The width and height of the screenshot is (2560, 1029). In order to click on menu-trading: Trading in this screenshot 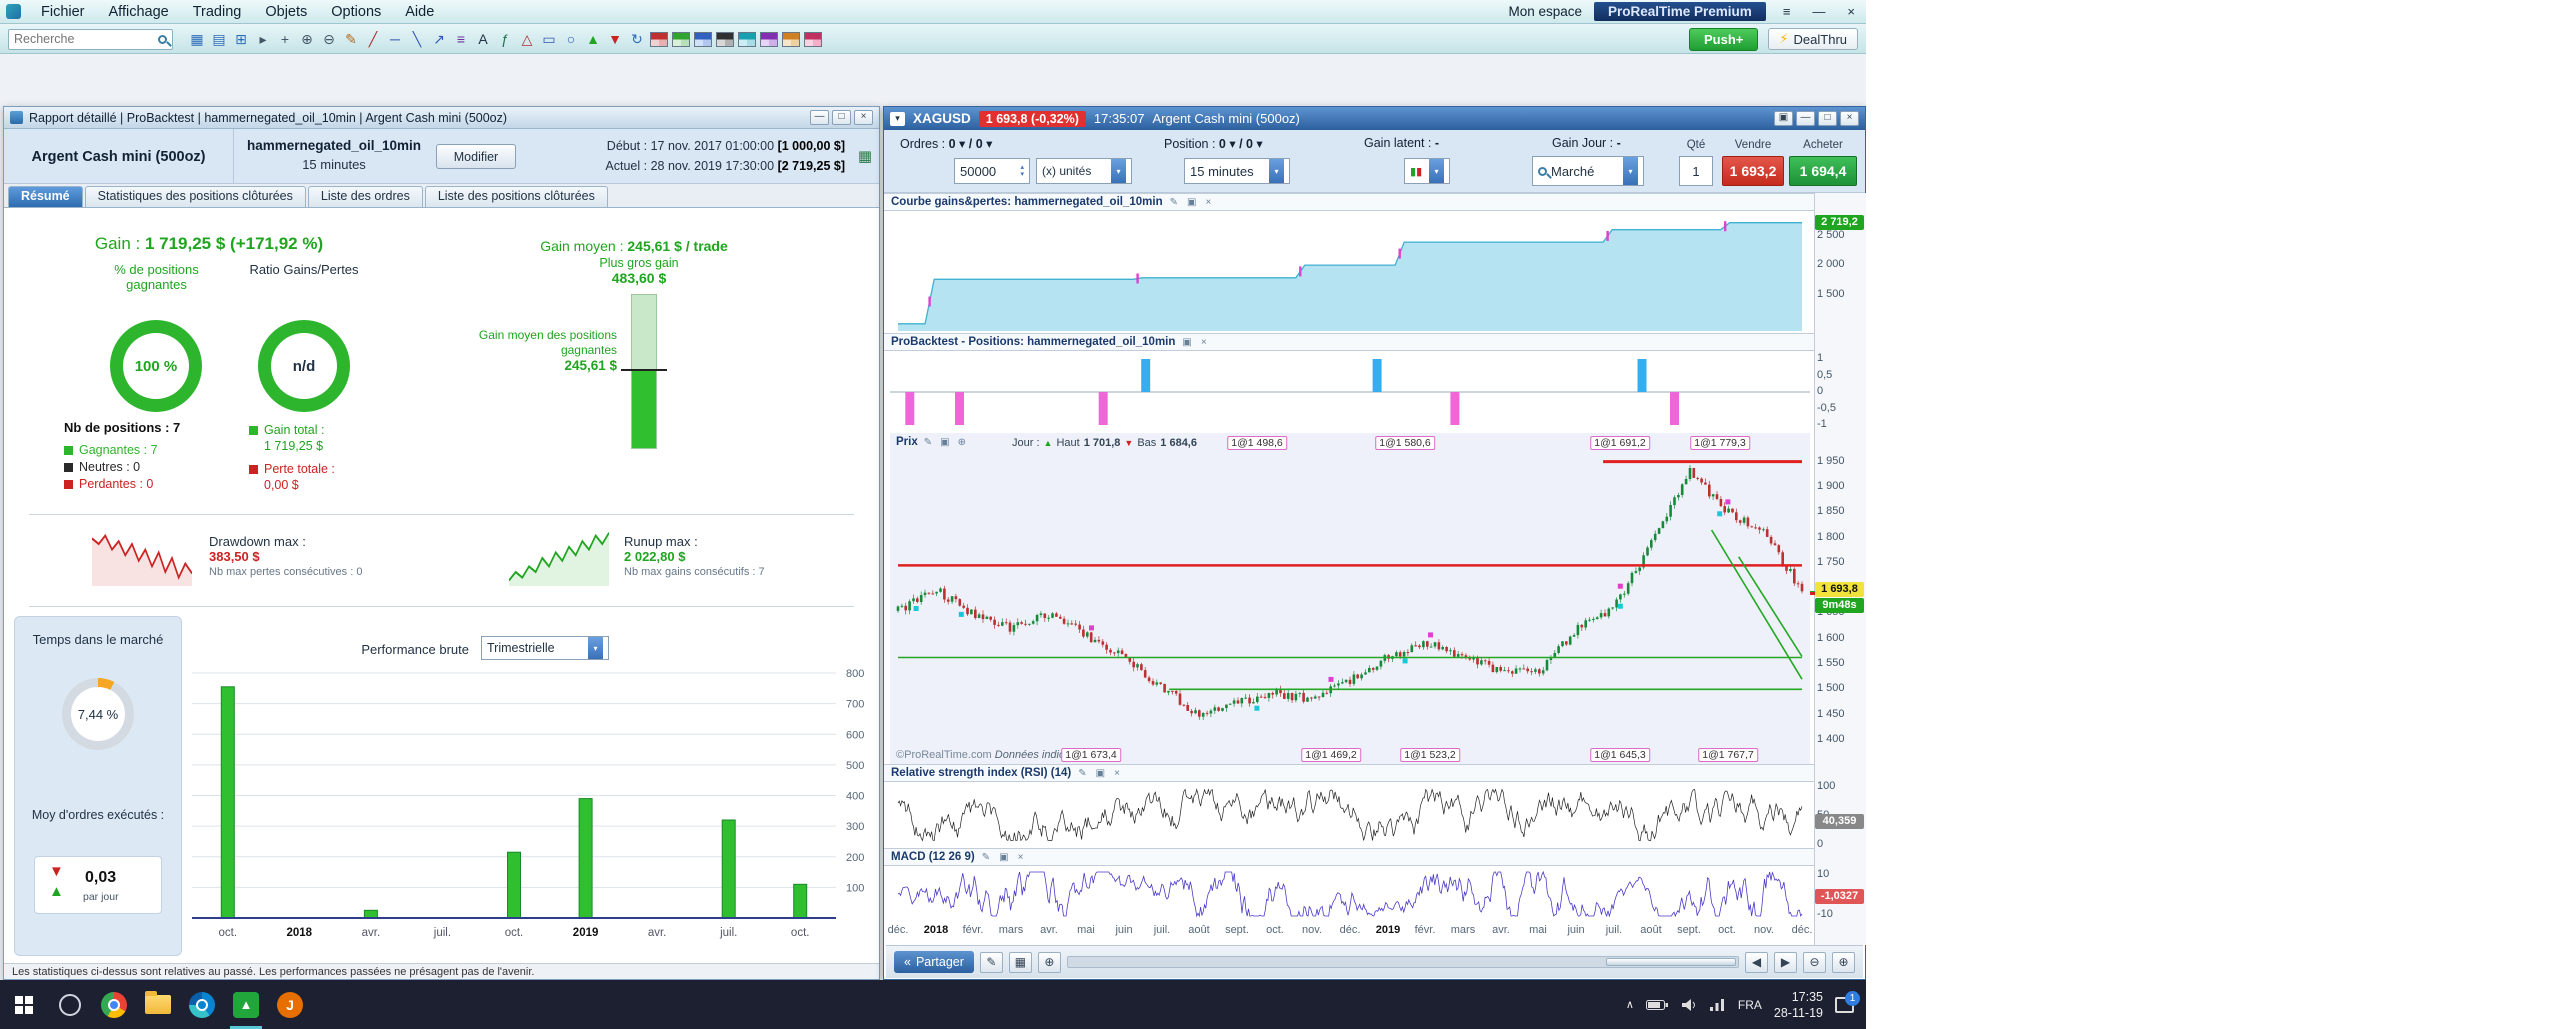, I will do `click(217, 12)`.